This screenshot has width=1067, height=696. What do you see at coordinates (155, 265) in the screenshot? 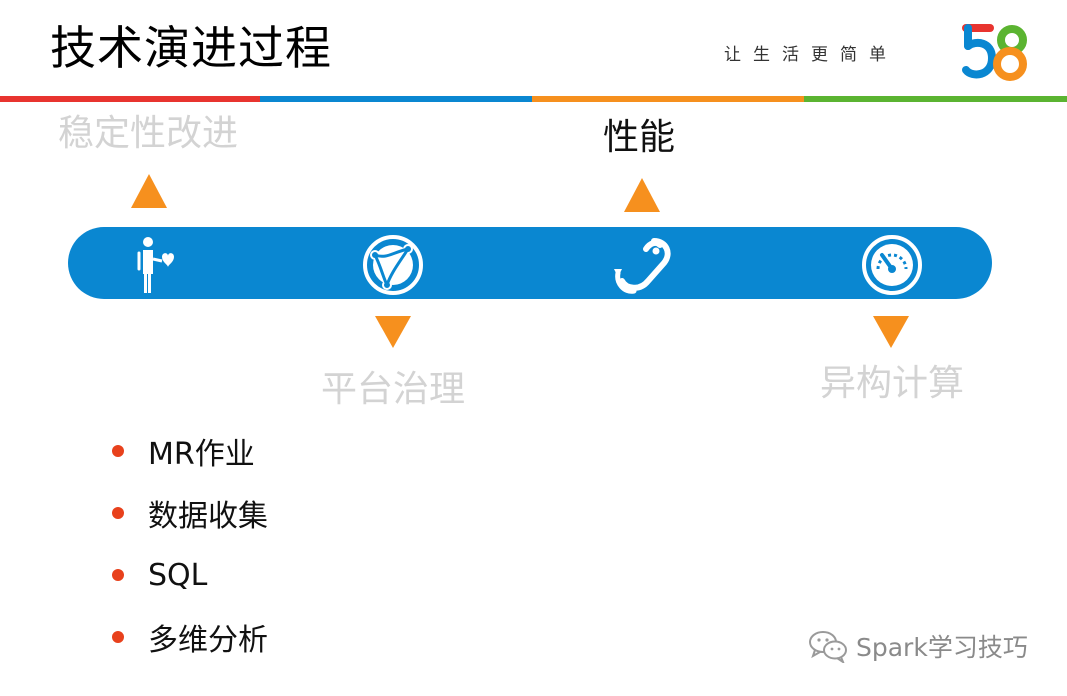
I see `person-heart-icon` at bounding box center [155, 265].